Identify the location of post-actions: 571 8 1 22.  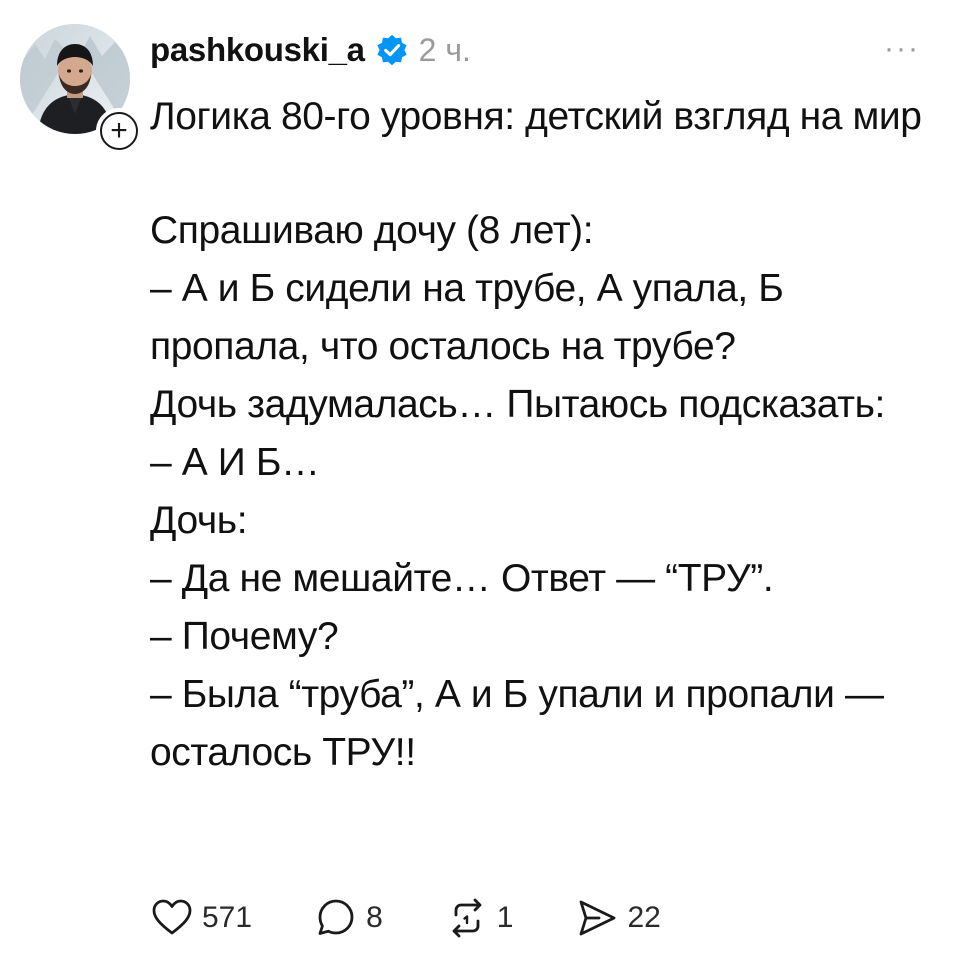
(436, 918).